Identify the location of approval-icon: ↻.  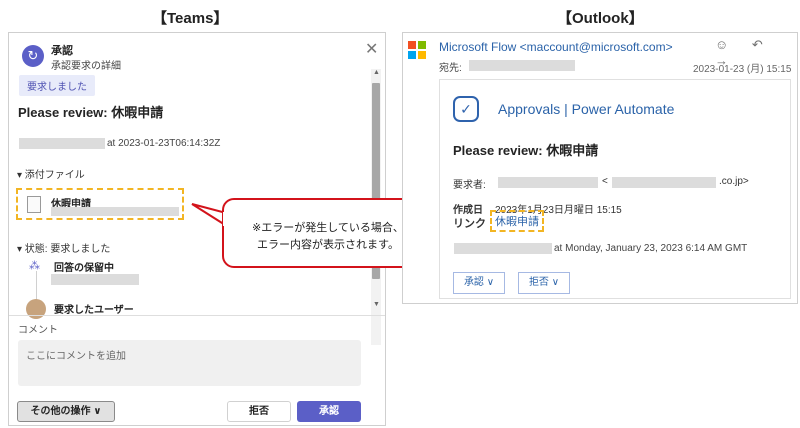
(33, 56).